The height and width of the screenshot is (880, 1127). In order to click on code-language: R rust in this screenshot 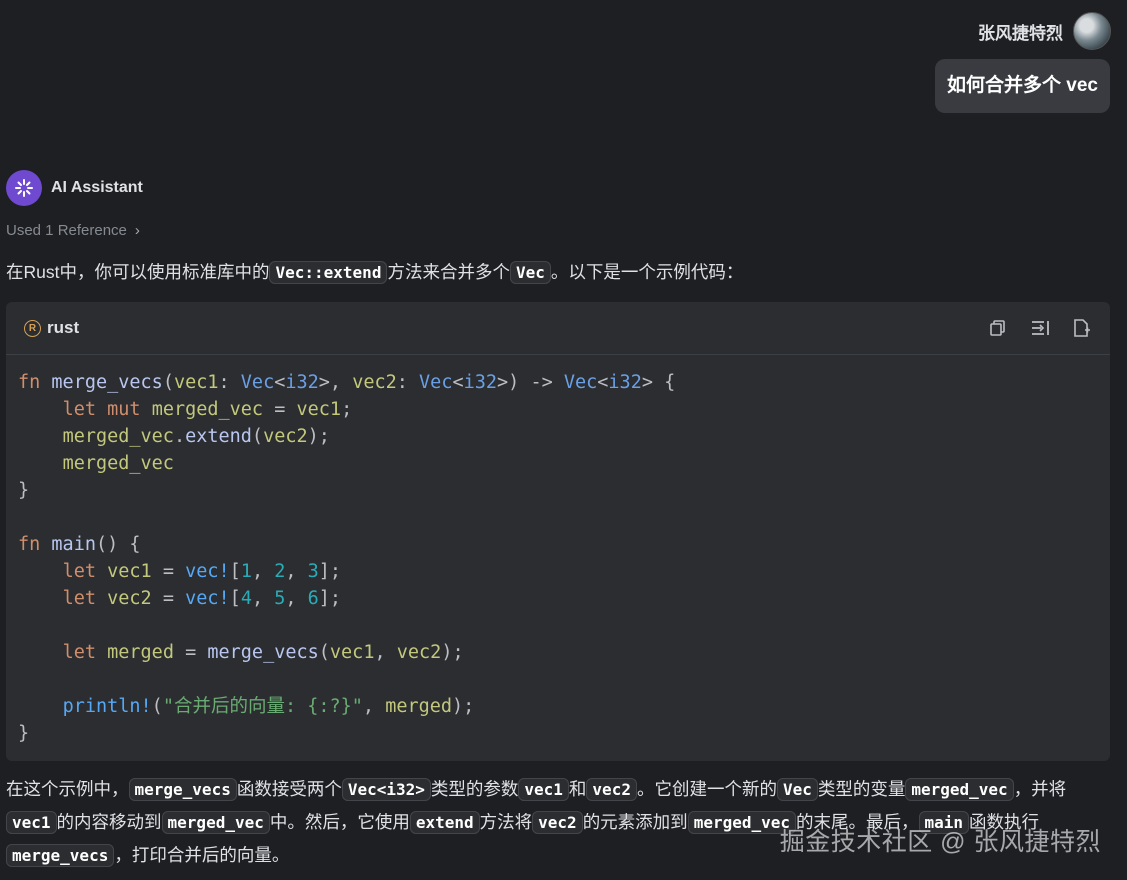, I will do `click(51, 328)`.